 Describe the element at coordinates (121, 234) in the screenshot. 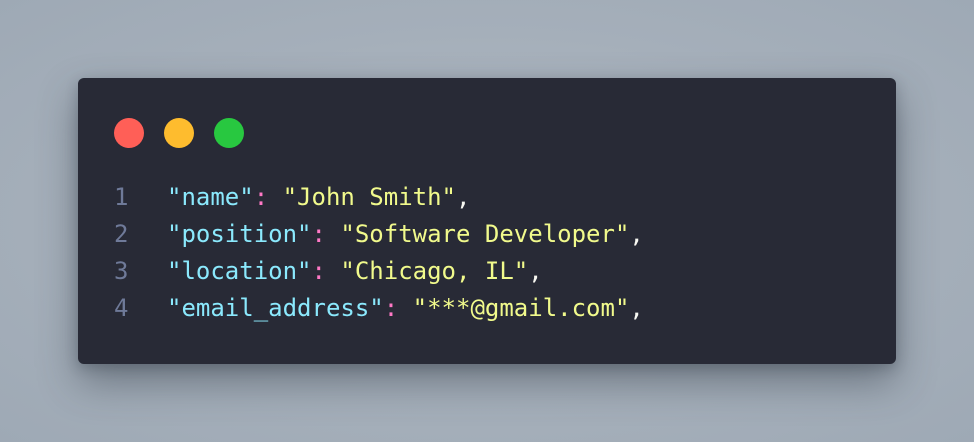

I see `line-number: 2` at that location.